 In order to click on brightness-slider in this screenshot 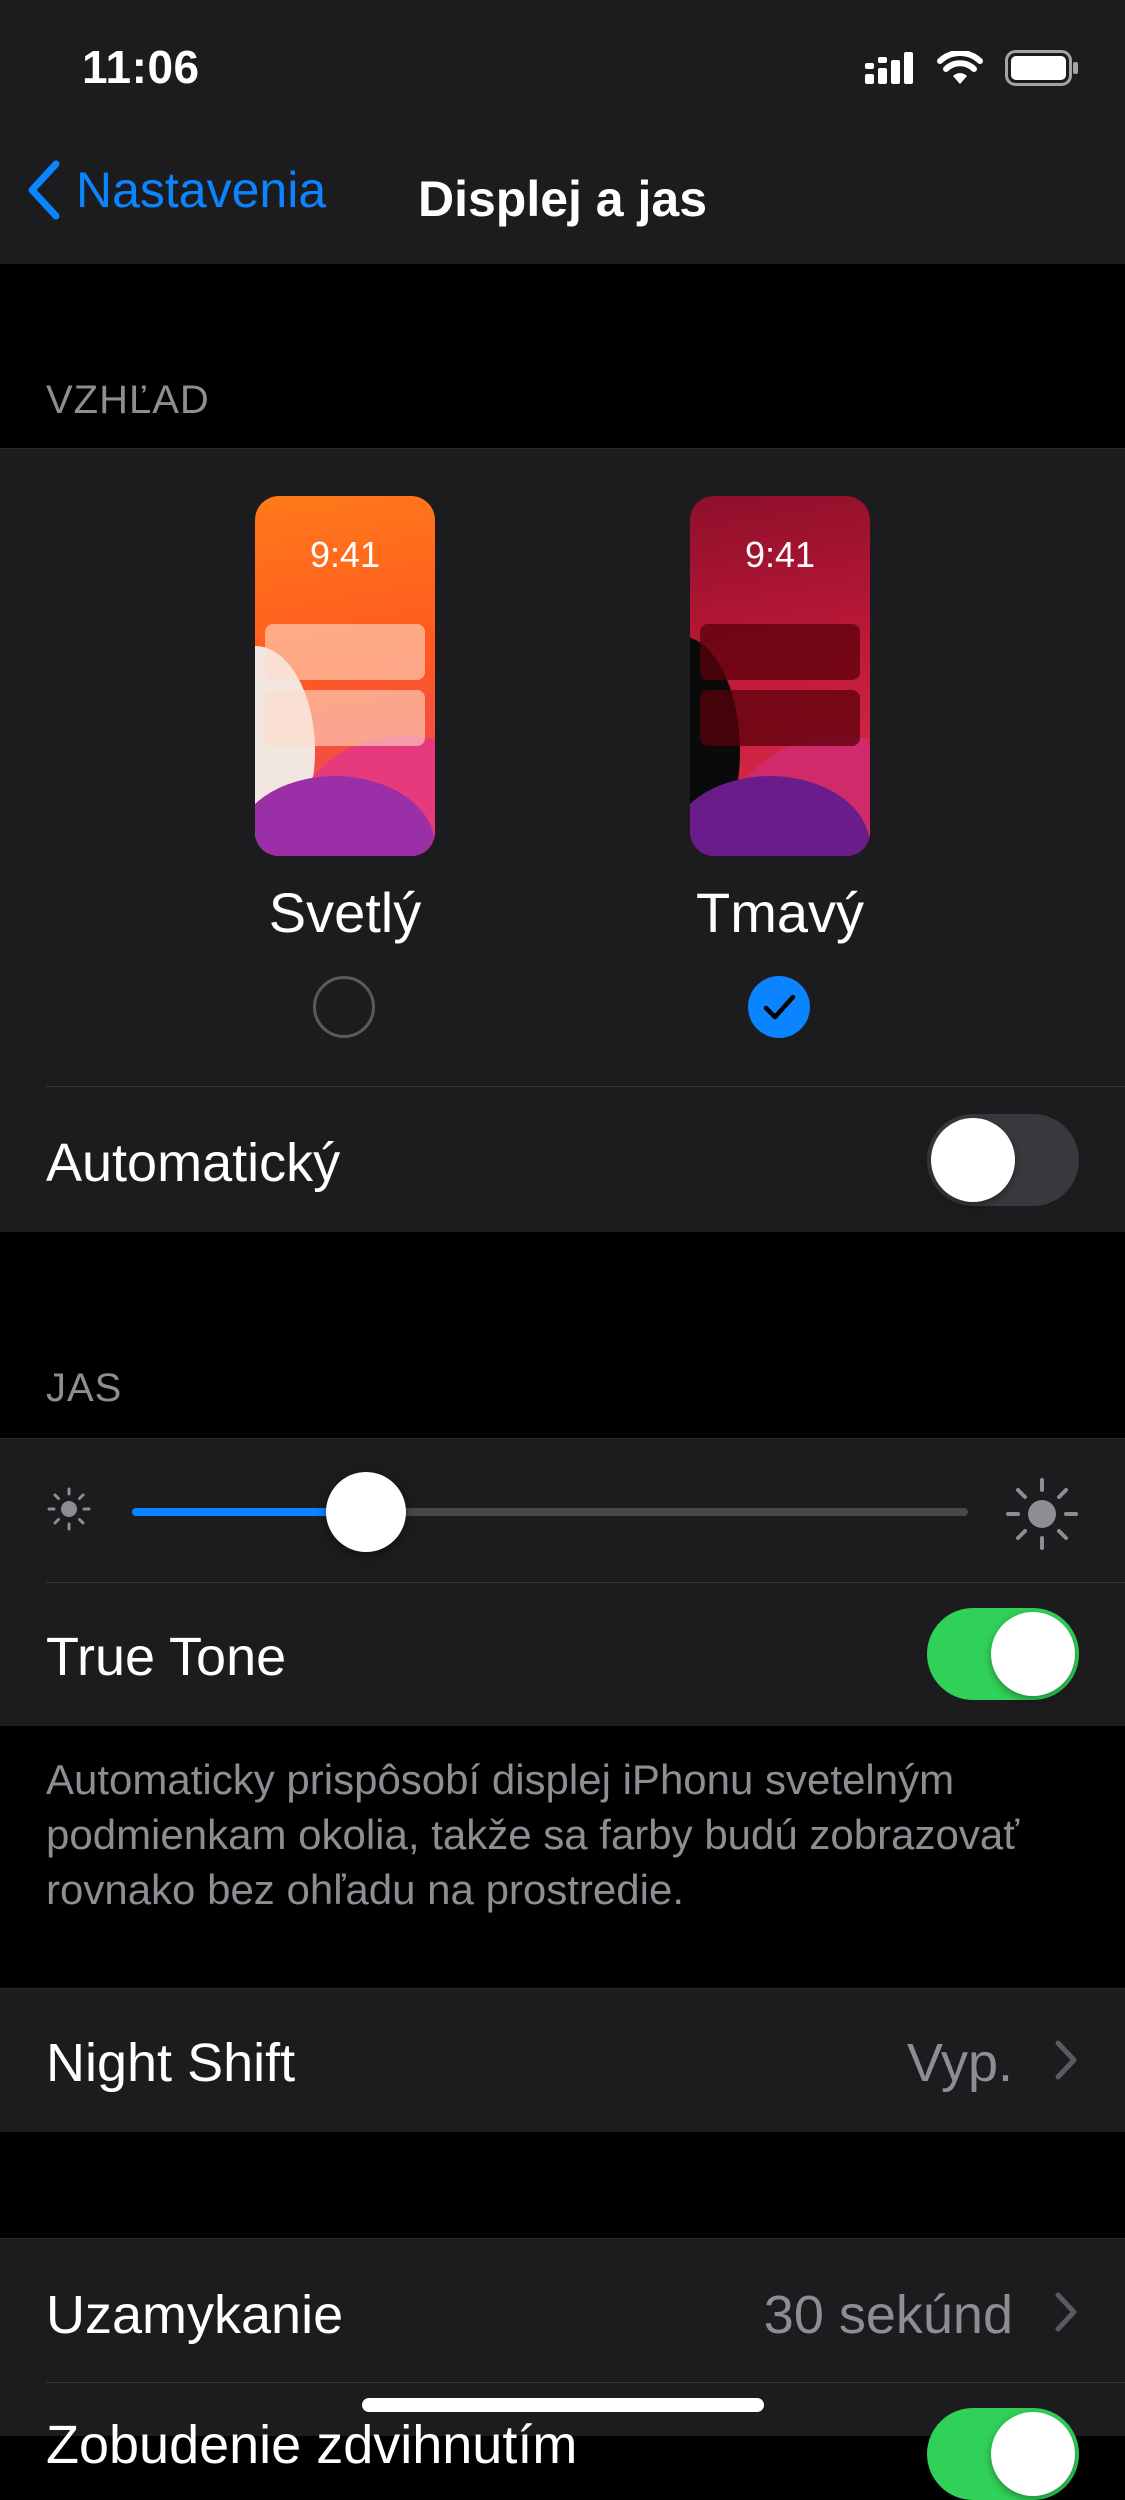, I will do `click(550, 1512)`.